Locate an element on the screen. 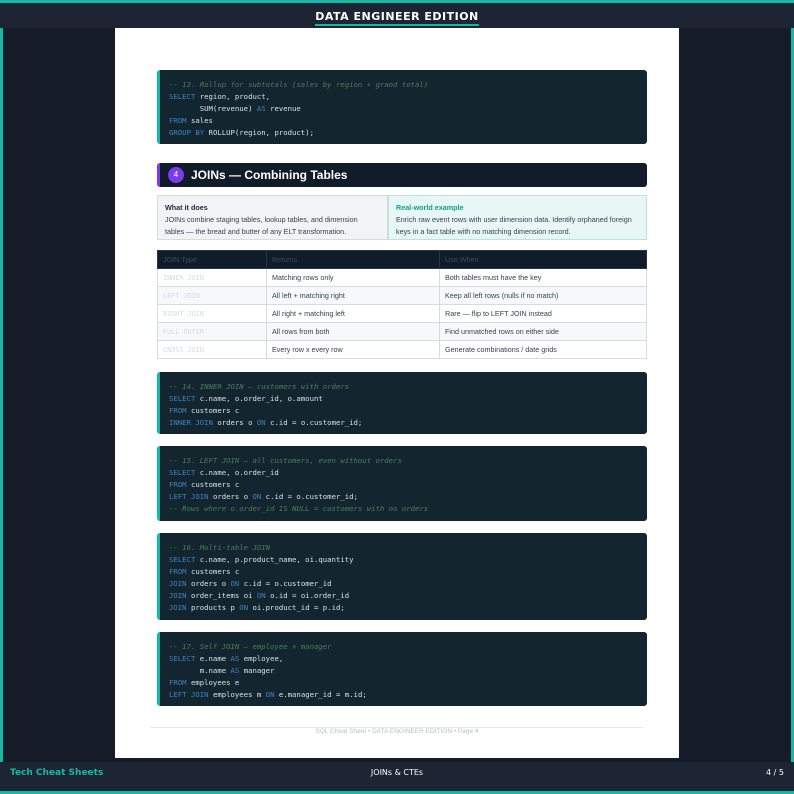  top-bar: DATA ENGINEER EDITION is located at coordinates (397, 14).